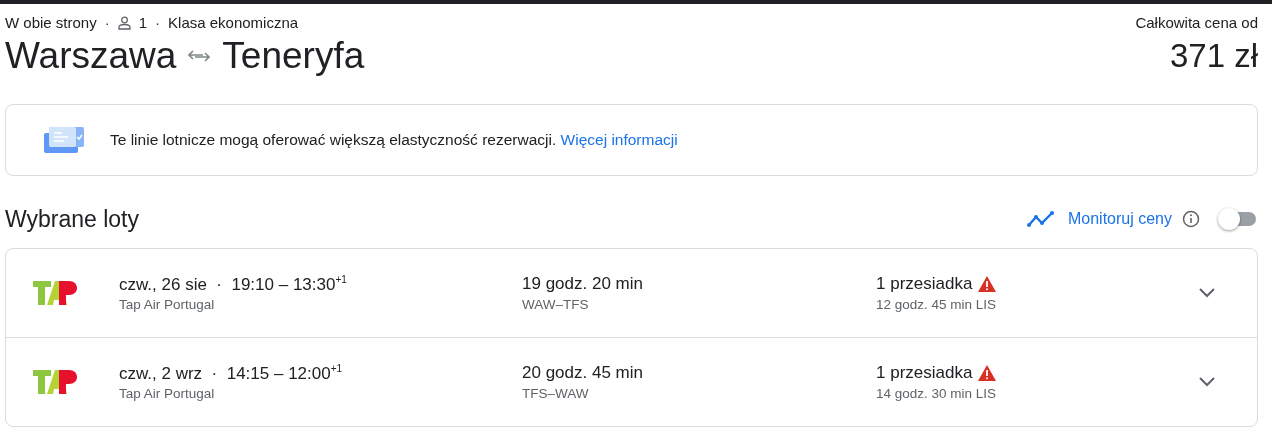 This screenshot has height=448, width=1272. What do you see at coordinates (64, 140) in the screenshot?
I see `tickets-icon` at bounding box center [64, 140].